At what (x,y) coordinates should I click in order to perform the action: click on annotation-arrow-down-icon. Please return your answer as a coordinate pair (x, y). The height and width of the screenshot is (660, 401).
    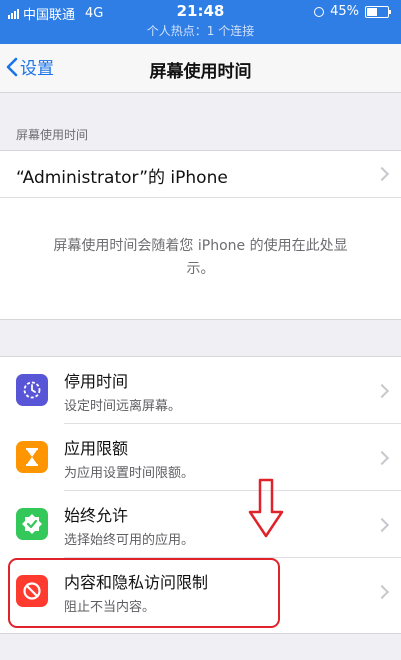
    Looking at the image, I should click on (266, 508).